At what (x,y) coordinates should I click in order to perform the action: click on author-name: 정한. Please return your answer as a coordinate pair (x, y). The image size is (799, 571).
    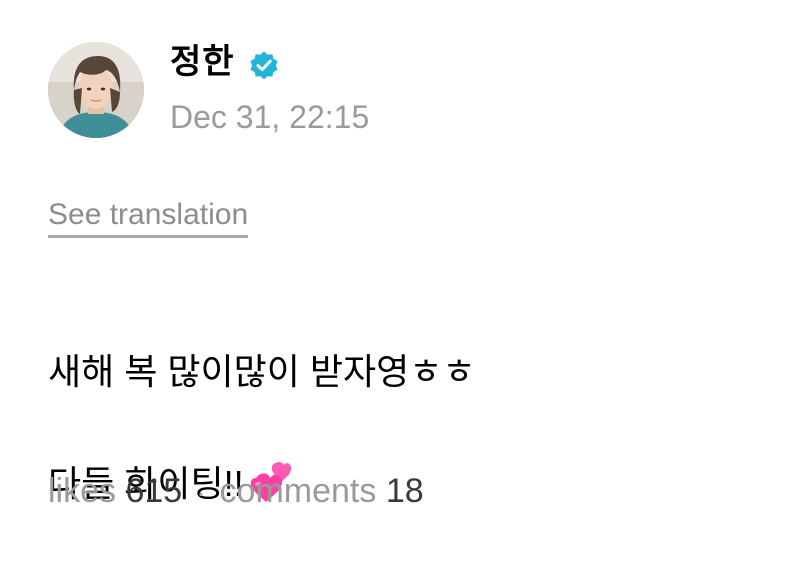
    Looking at the image, I should click on (202, 62).